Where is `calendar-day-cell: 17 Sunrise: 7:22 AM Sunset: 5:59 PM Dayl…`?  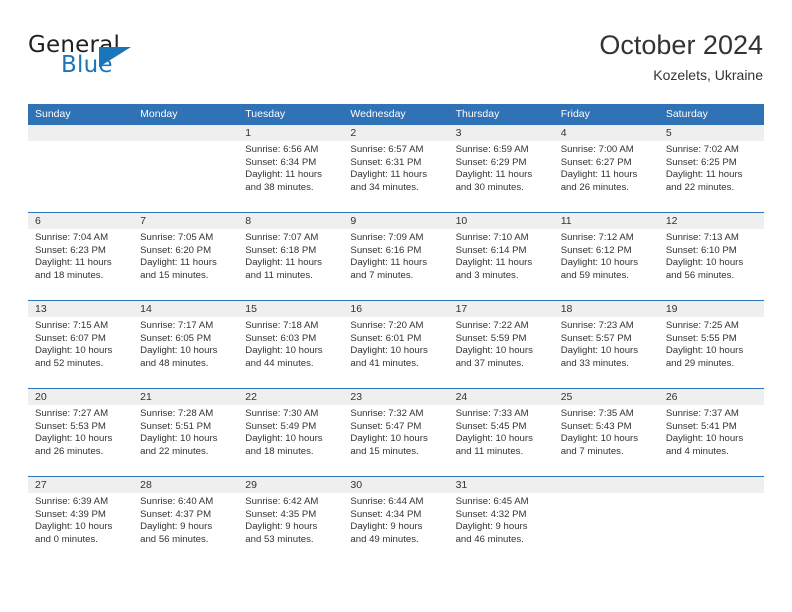
calendar-day-cell: 17 Sunrise: 7:22 AM Sunset: 5:59 PM Dayl… is located at coordinates (501, 344).